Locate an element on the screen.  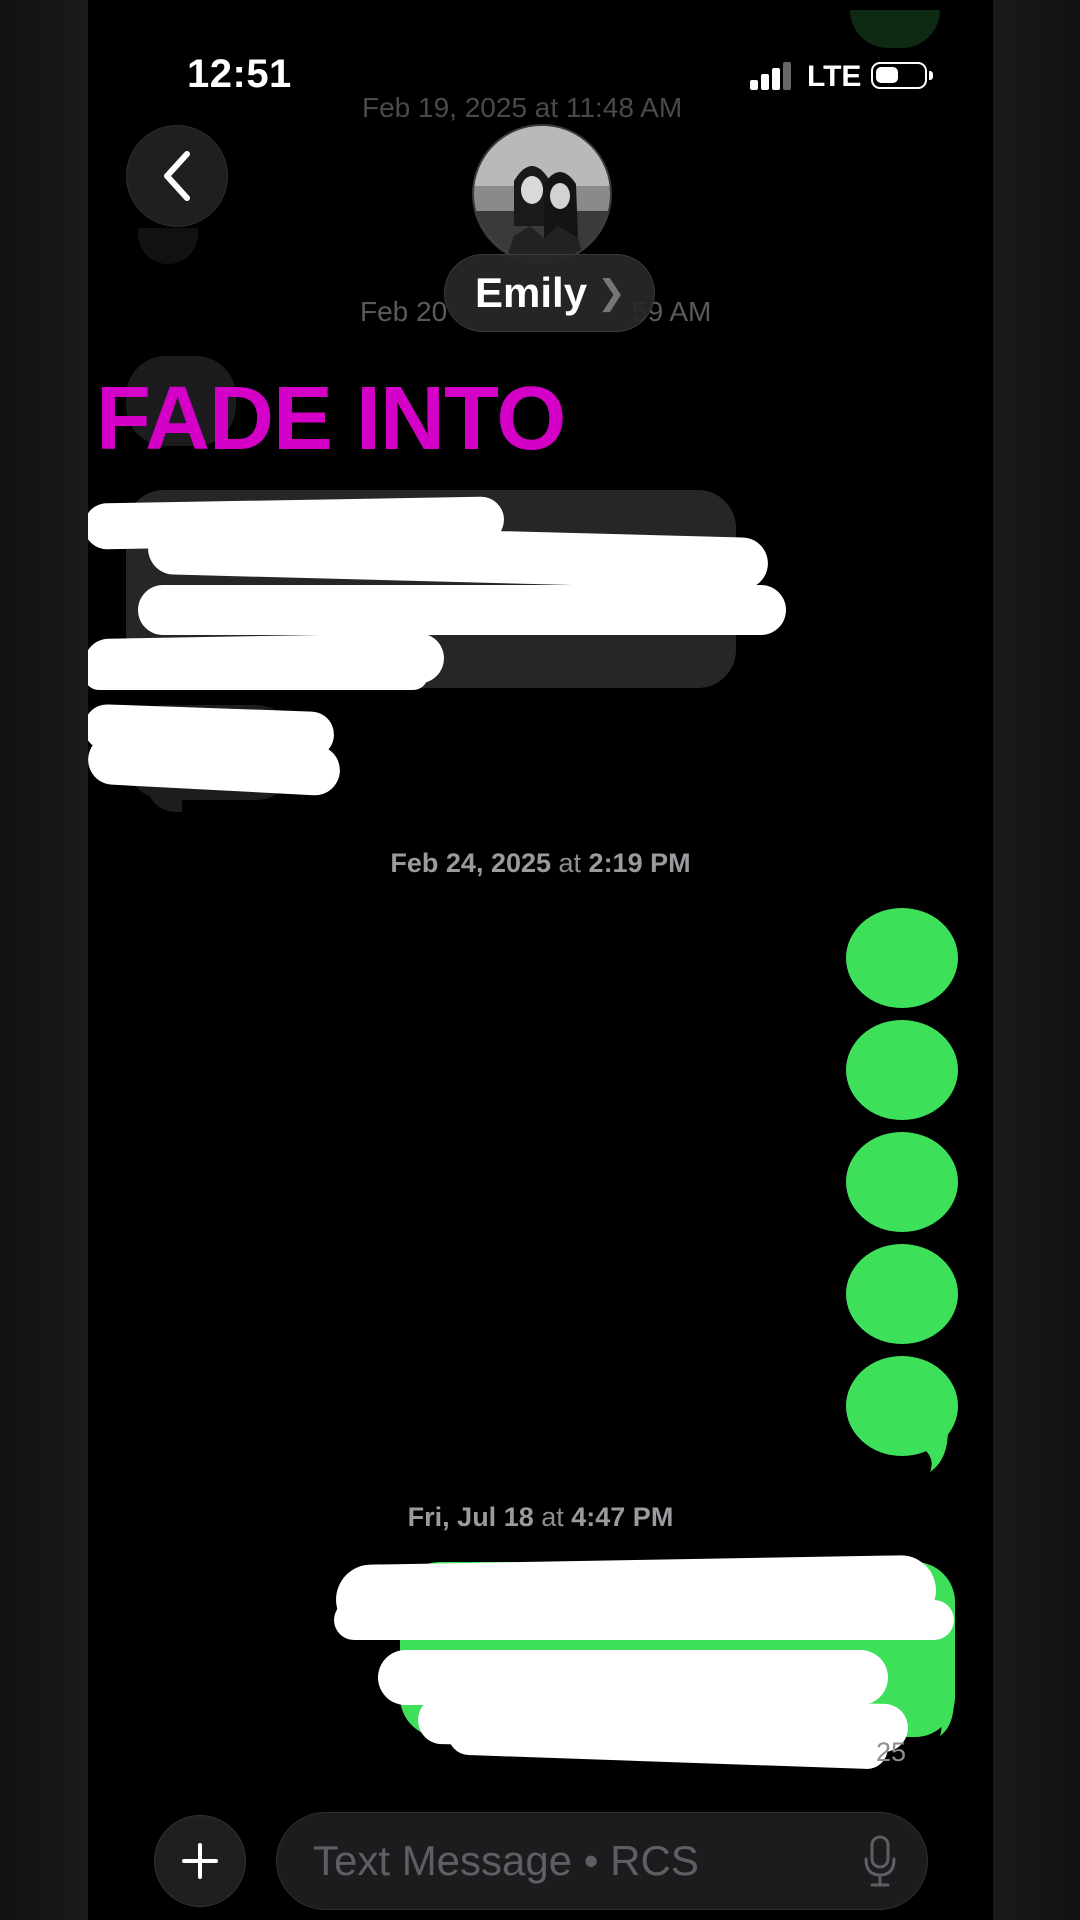
contact-name-pill: Emily ❯ is located at coordinates (549, 293).